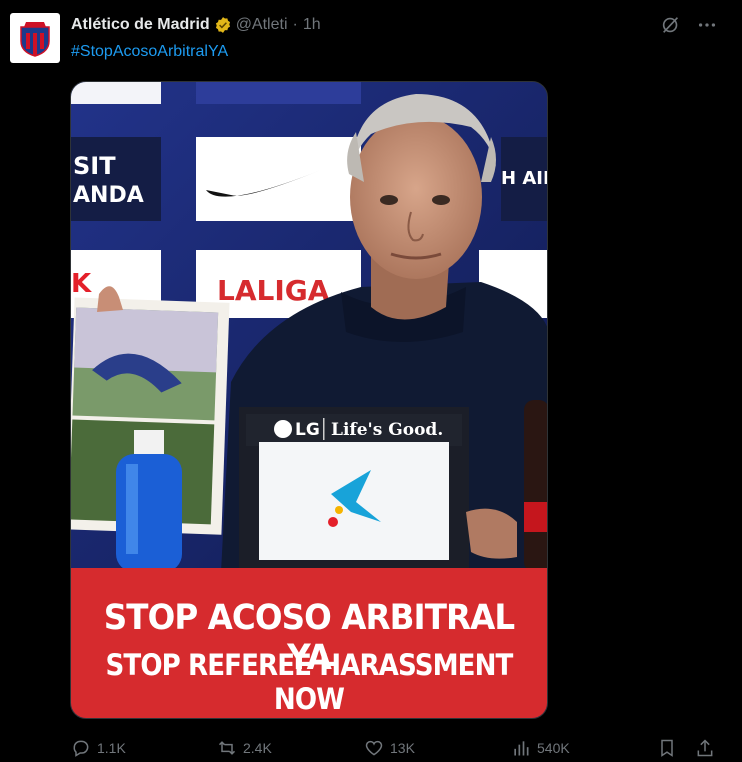 The image size is (742, 762). What do you see at coordinates (111, 748) in the screenshot?
I see `reply-count: 1.1K` at bounding box center [111, 748].